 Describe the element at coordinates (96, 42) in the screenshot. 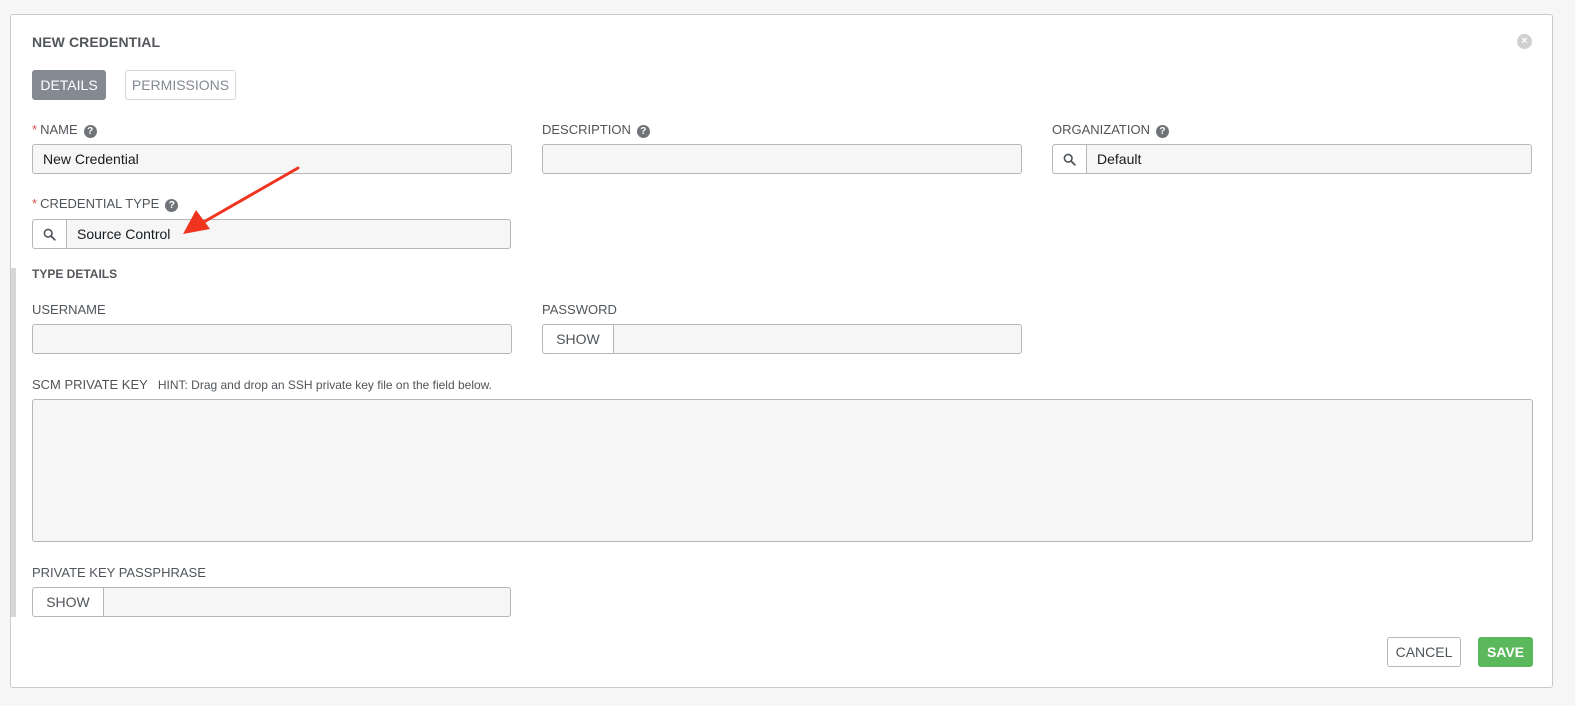

I see `dialog-title: NEW CREDENTIAL` at that location.